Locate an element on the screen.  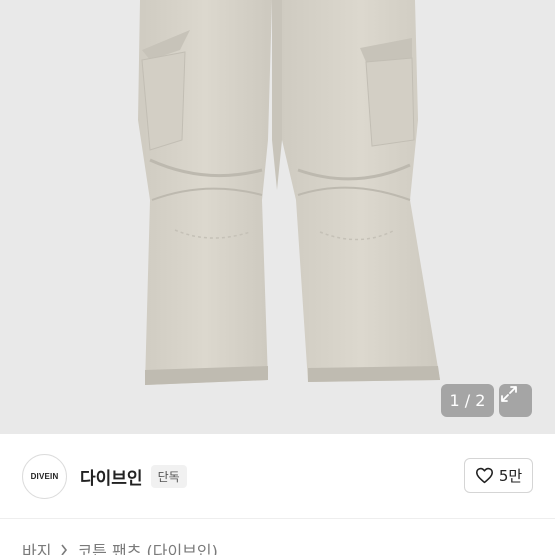
heart-outline-icon is located at coordinates (484, 475).